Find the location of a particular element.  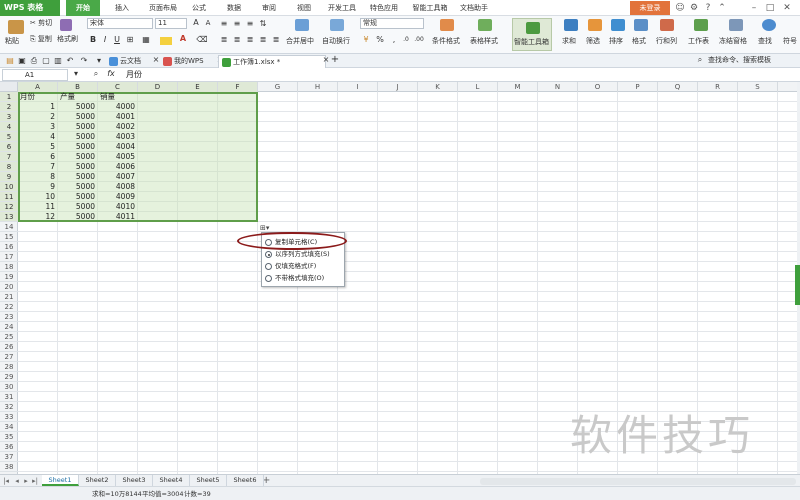

data-cell: 4005 is located at coordinates (118, 157).